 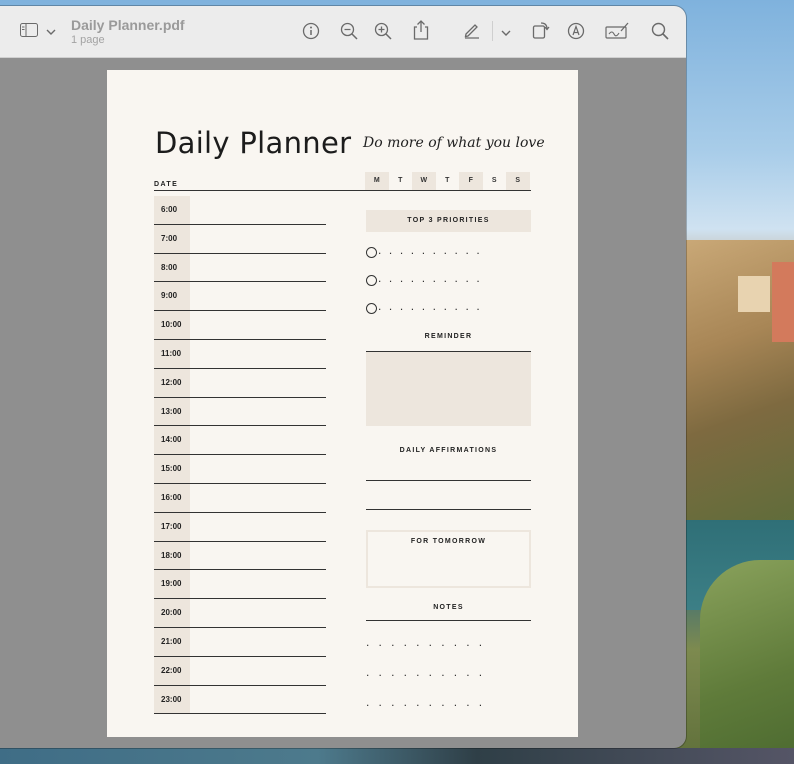 I want to click on date-line, so click(x=342, y=190).